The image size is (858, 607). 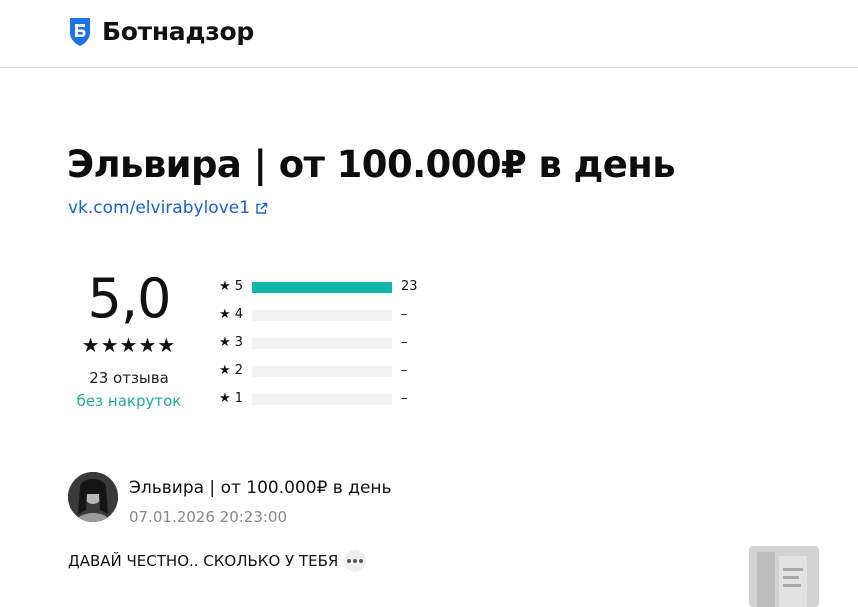 What do you see at coordinates (178, 31) in the screenshot?
I see `brand-name: Ботнадзор` at bounding box center [178, 31].